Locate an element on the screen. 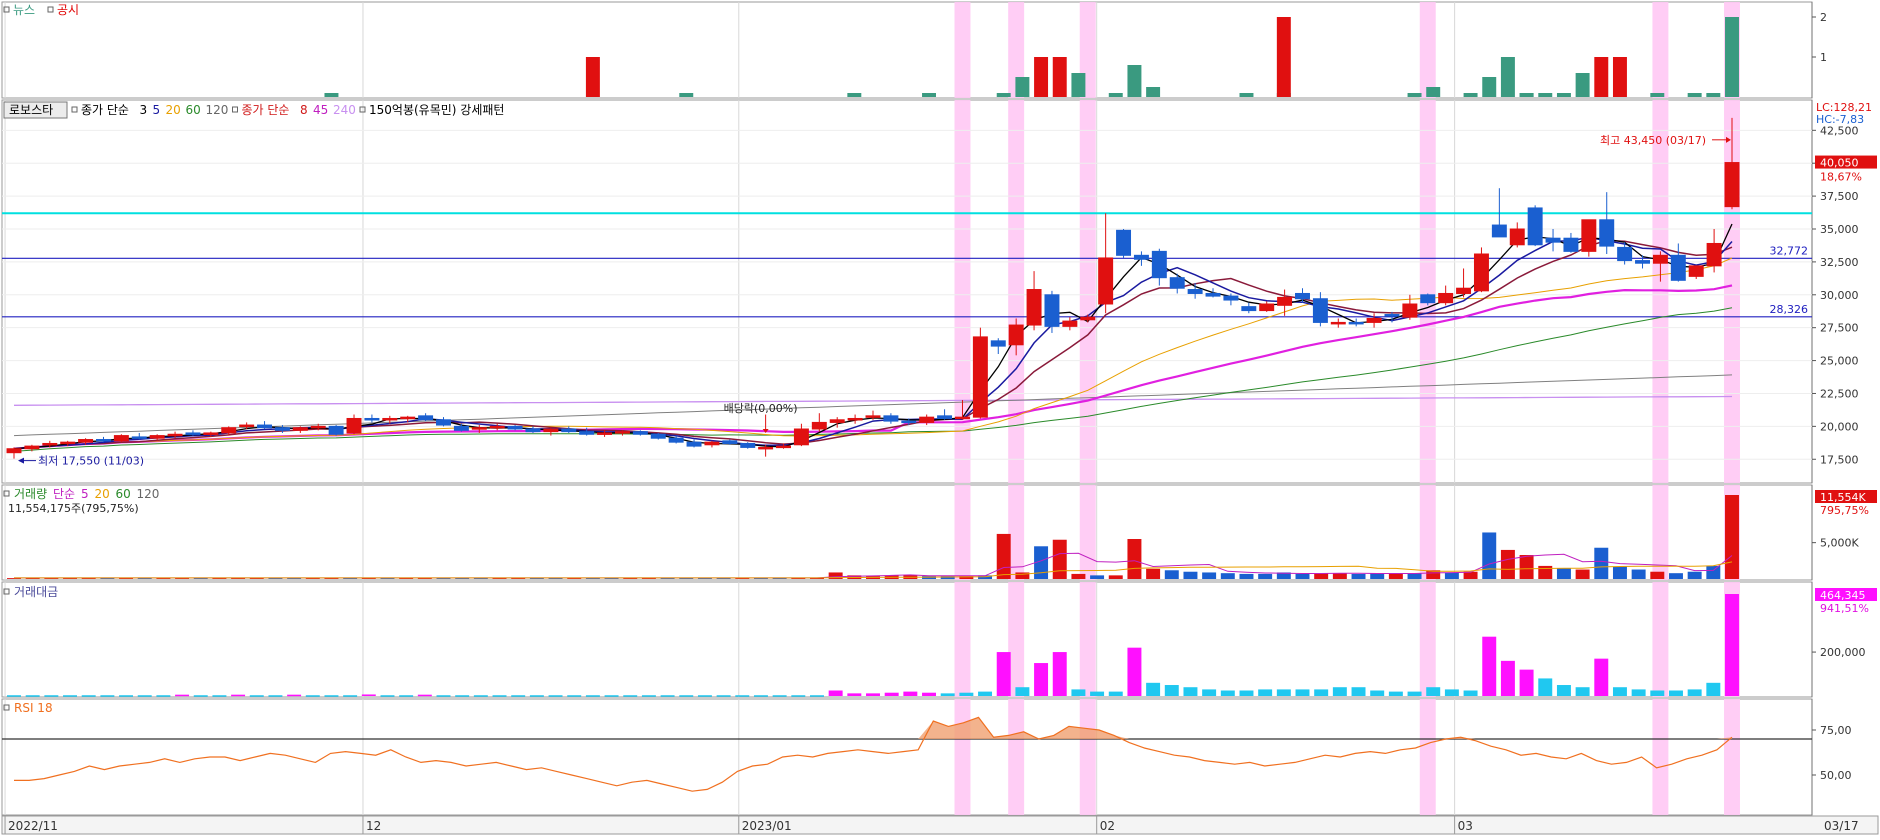 The height and width of the screenshot is (840, 1880). price-tick-label: 32,500 is located at coordinates (1839, 262).